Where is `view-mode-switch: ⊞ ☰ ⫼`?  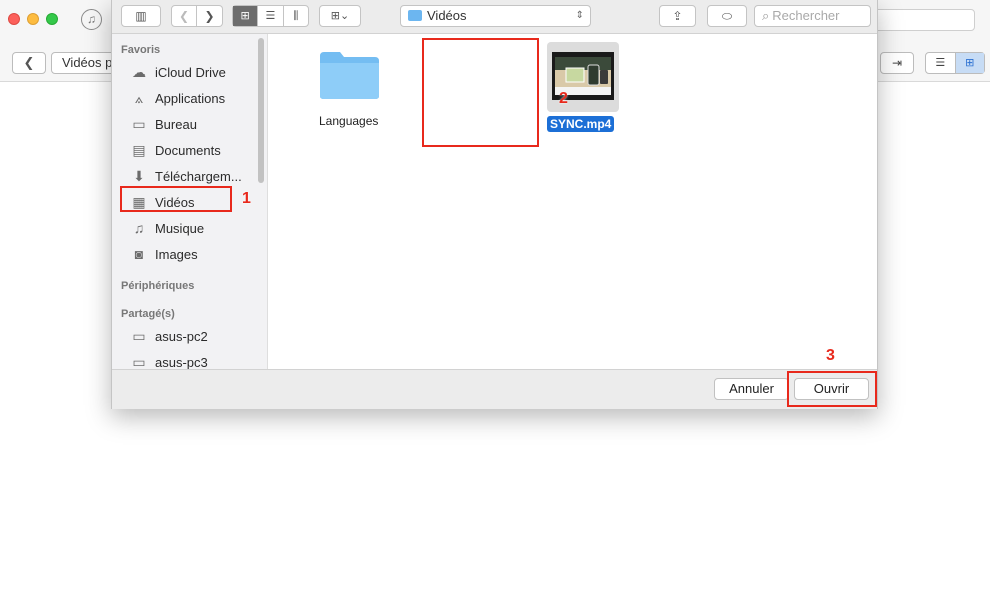 view-mode-switch: ⊞ ☰ ⫼ is located at coordinates (270, 16).